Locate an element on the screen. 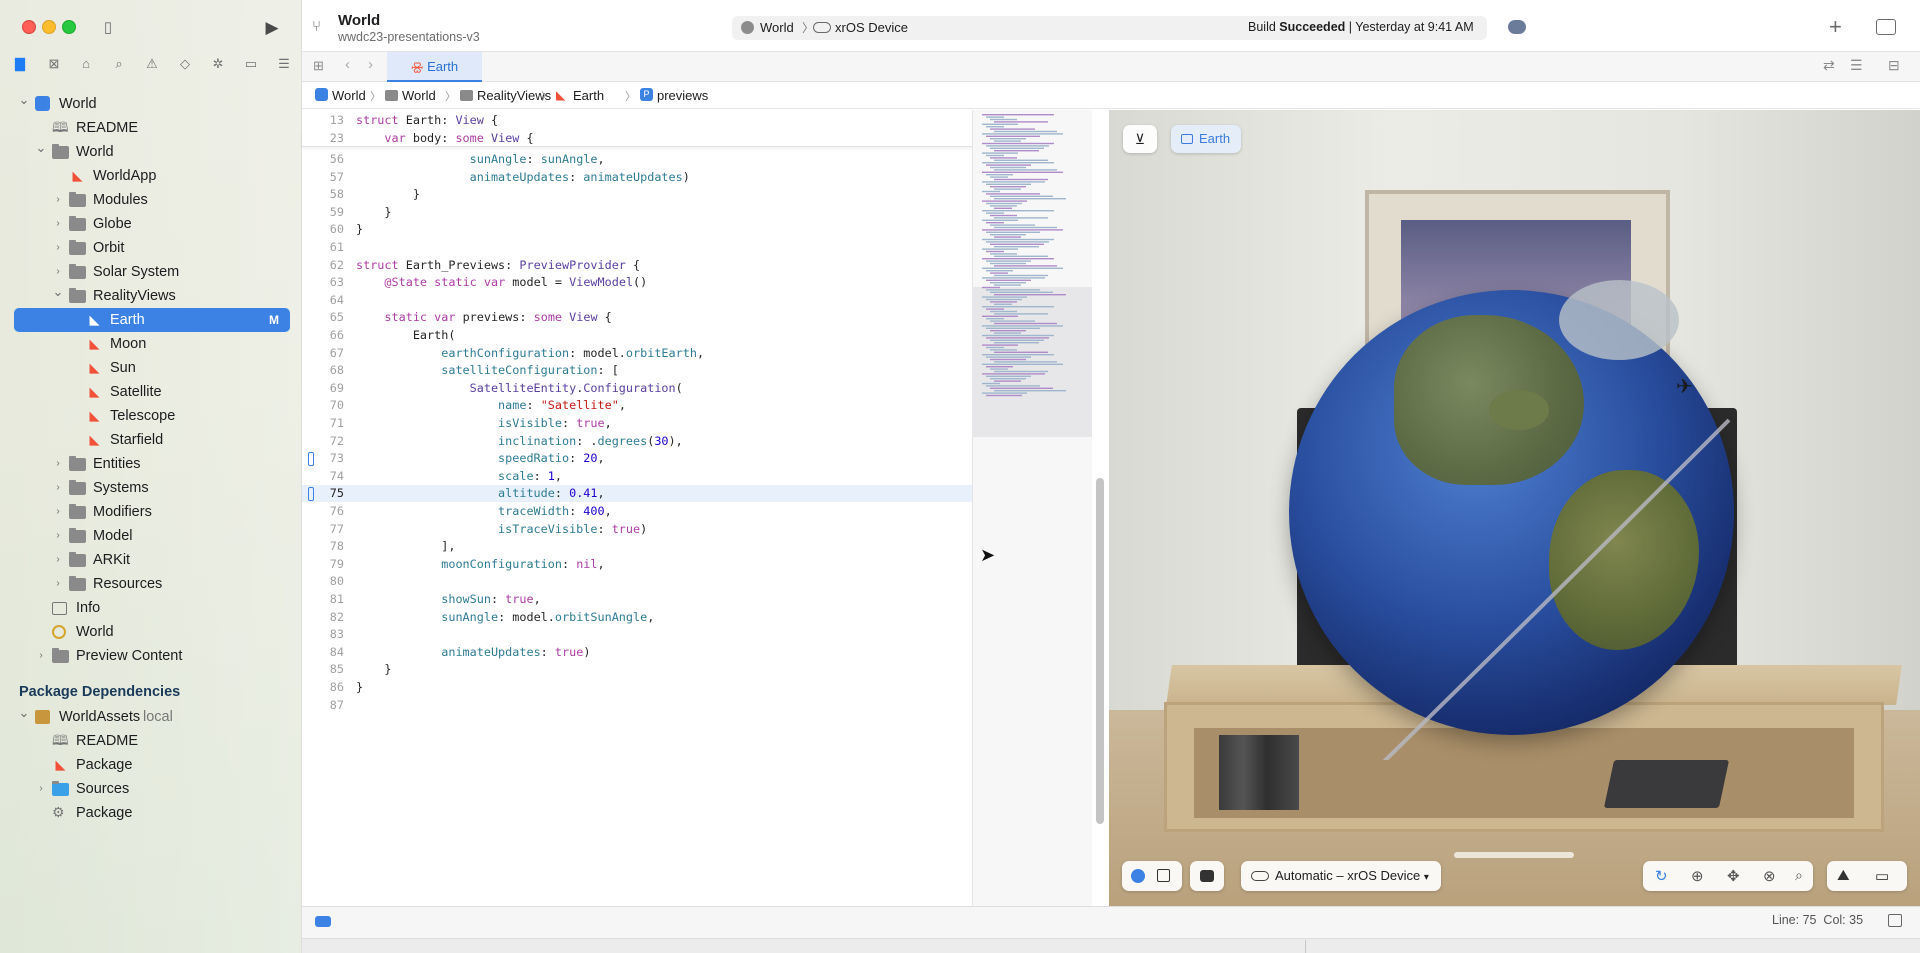 This screenshot has height=953, width=1920. navigator-item: ◣ Sun is located at coordinates (151, 368).